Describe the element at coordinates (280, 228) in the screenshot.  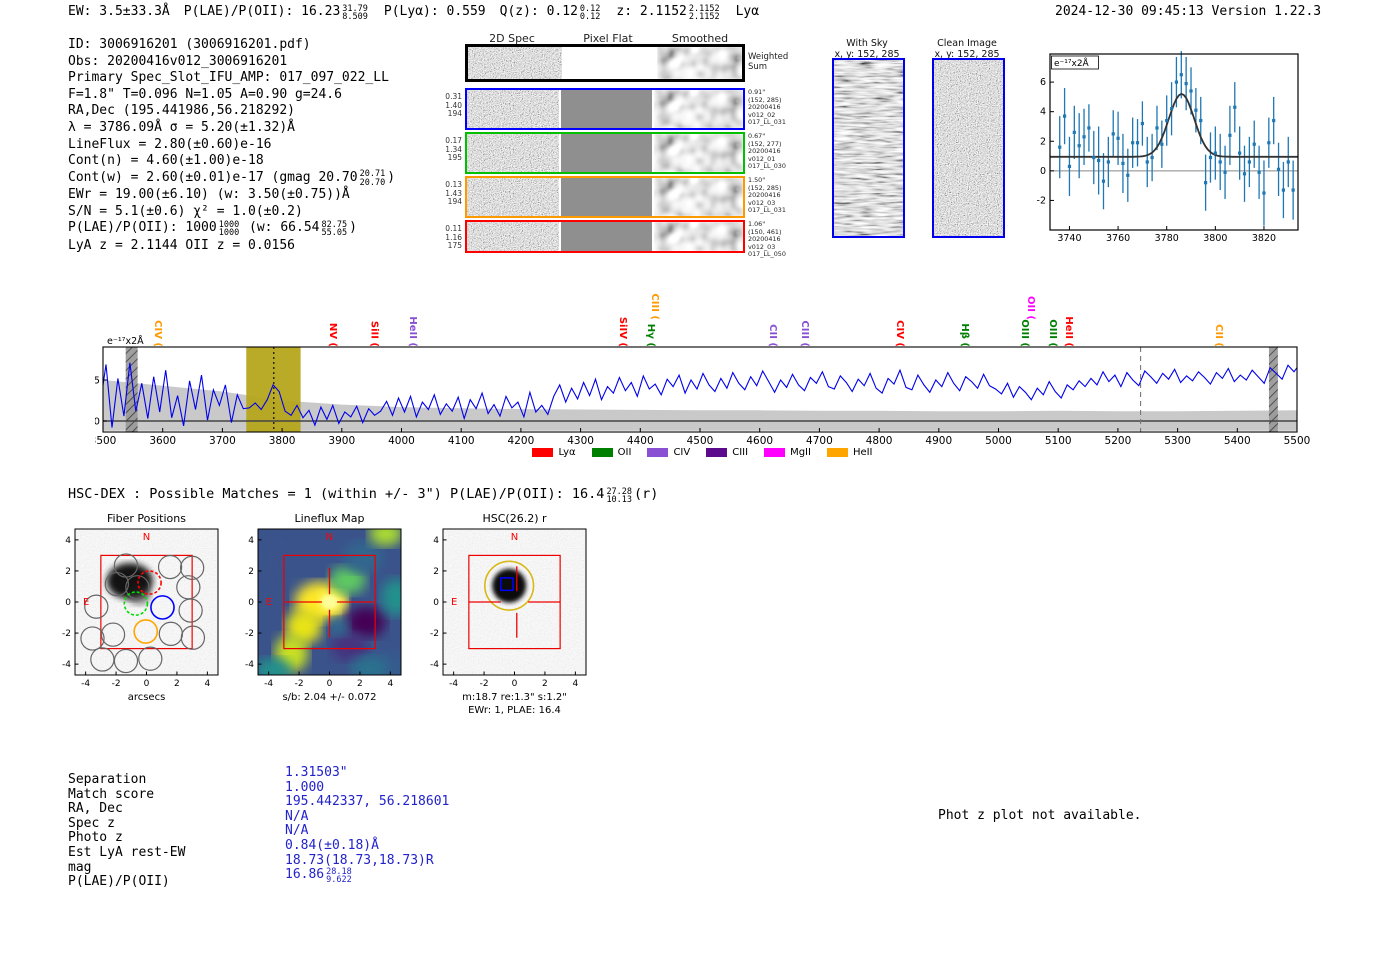
I see `text-segment: (w: 66.54` at that location.